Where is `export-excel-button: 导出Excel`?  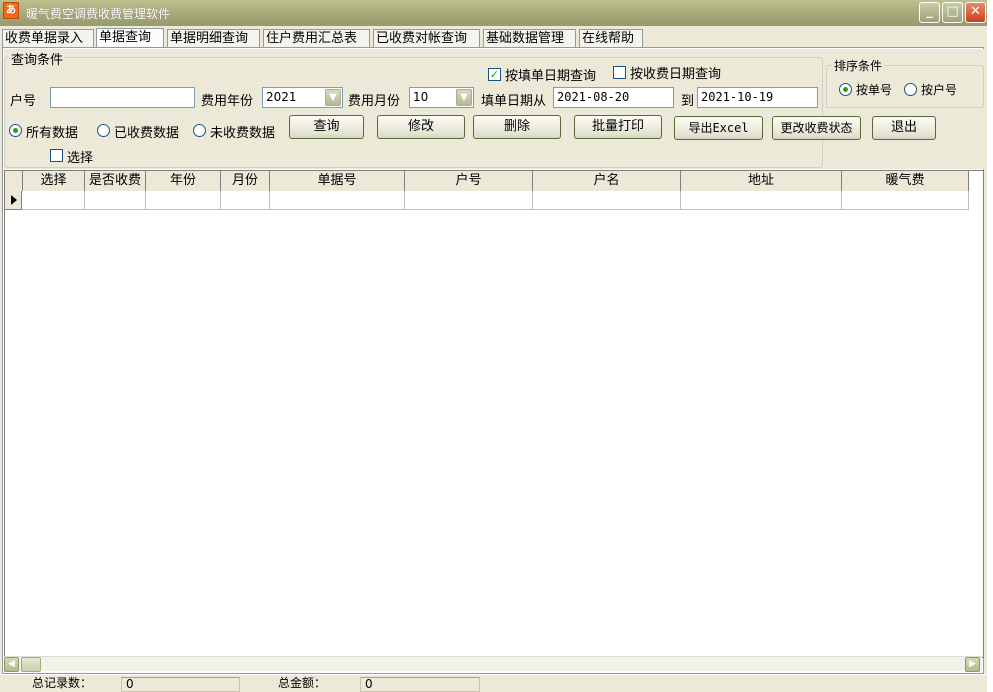
export-excel-button: 导出Excel is located at coordinates (718, 128).